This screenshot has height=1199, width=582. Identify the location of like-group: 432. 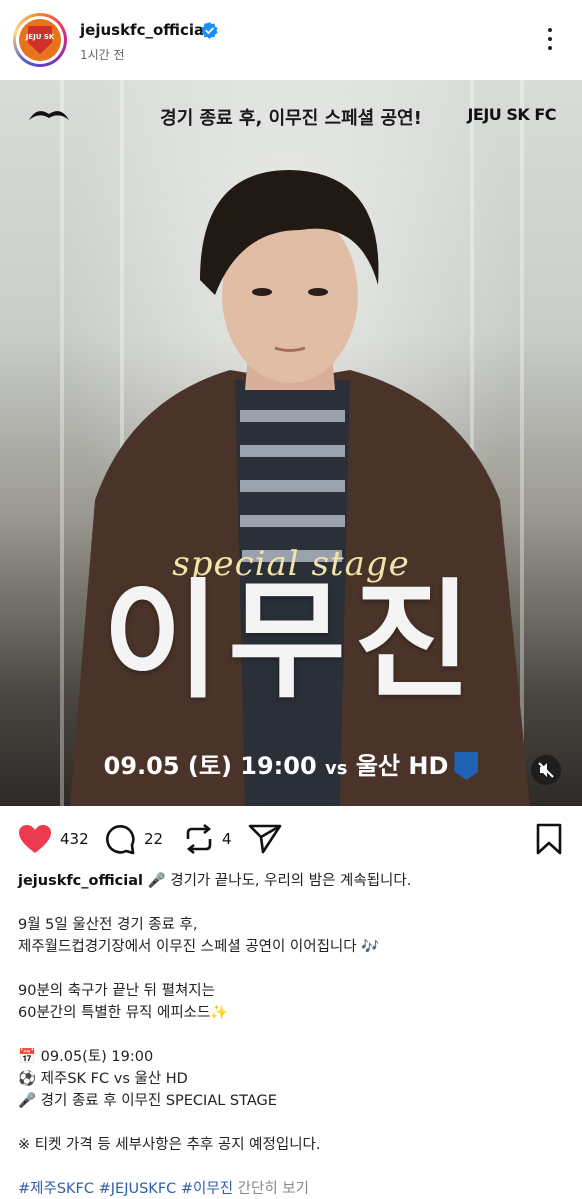
(53, 839).